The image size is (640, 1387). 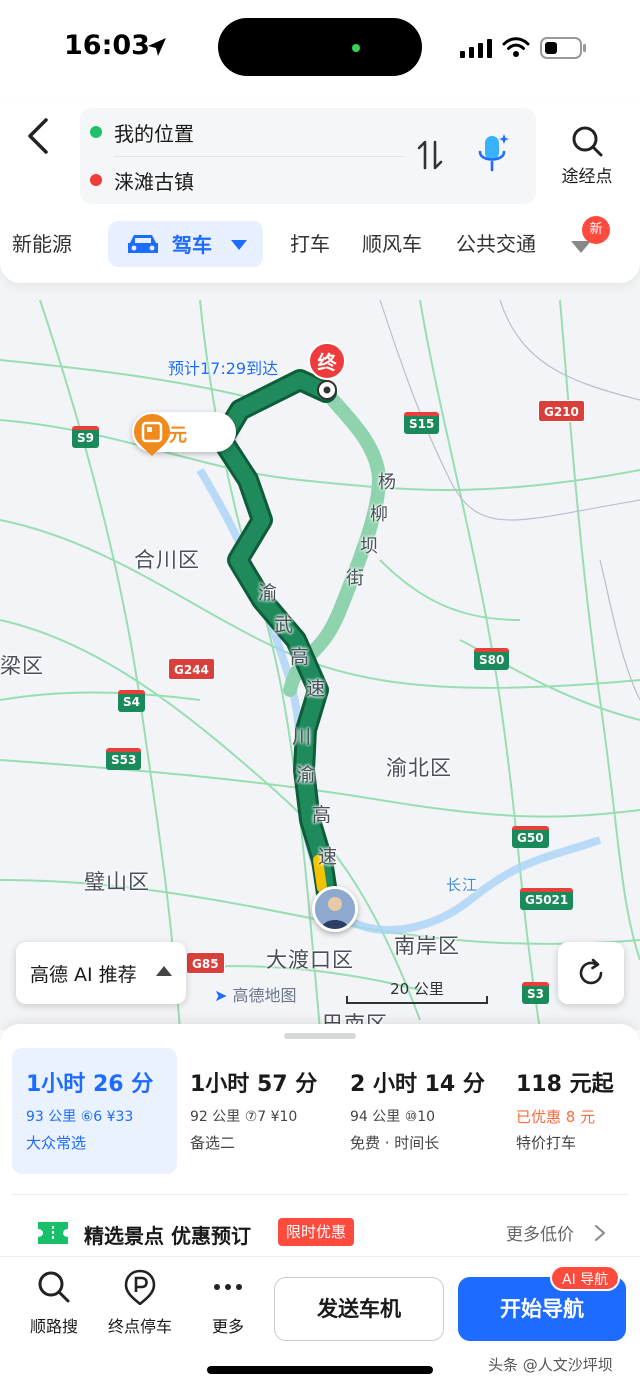 I want to click on brand-arrow-icon: ➤, so click(x=221, y=995).